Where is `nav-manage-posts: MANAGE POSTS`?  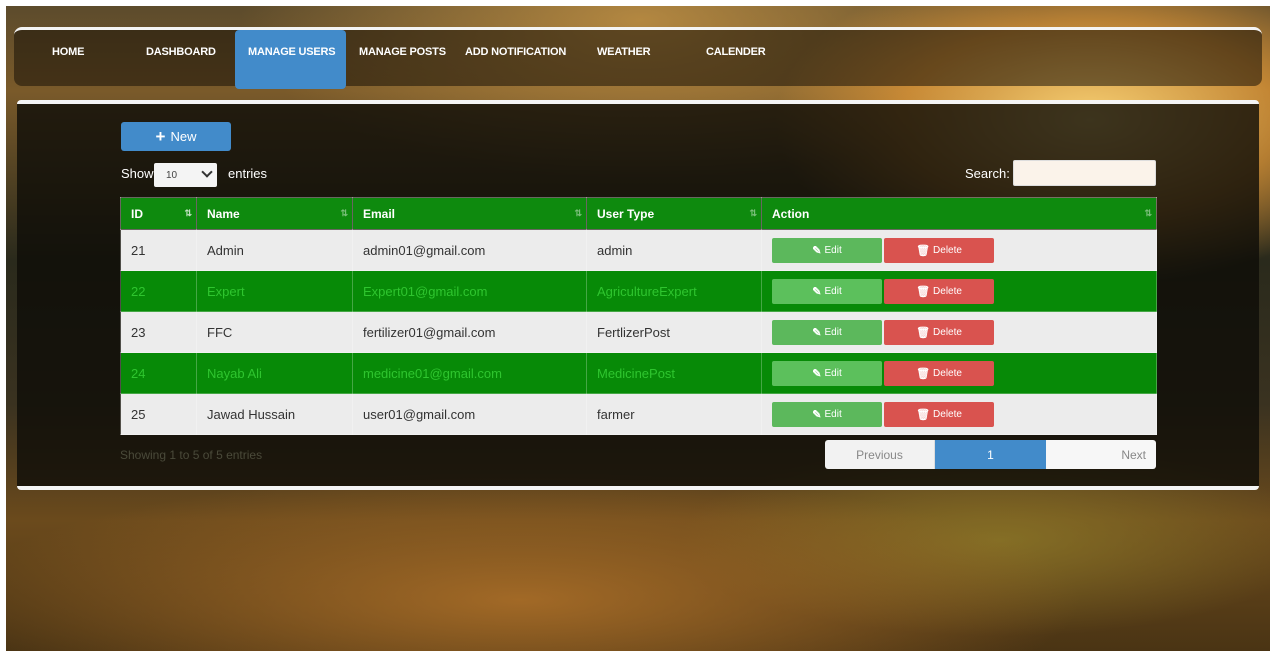
nav-manage-posts: MANAGE POSTS is located at coordinates (402, 59).